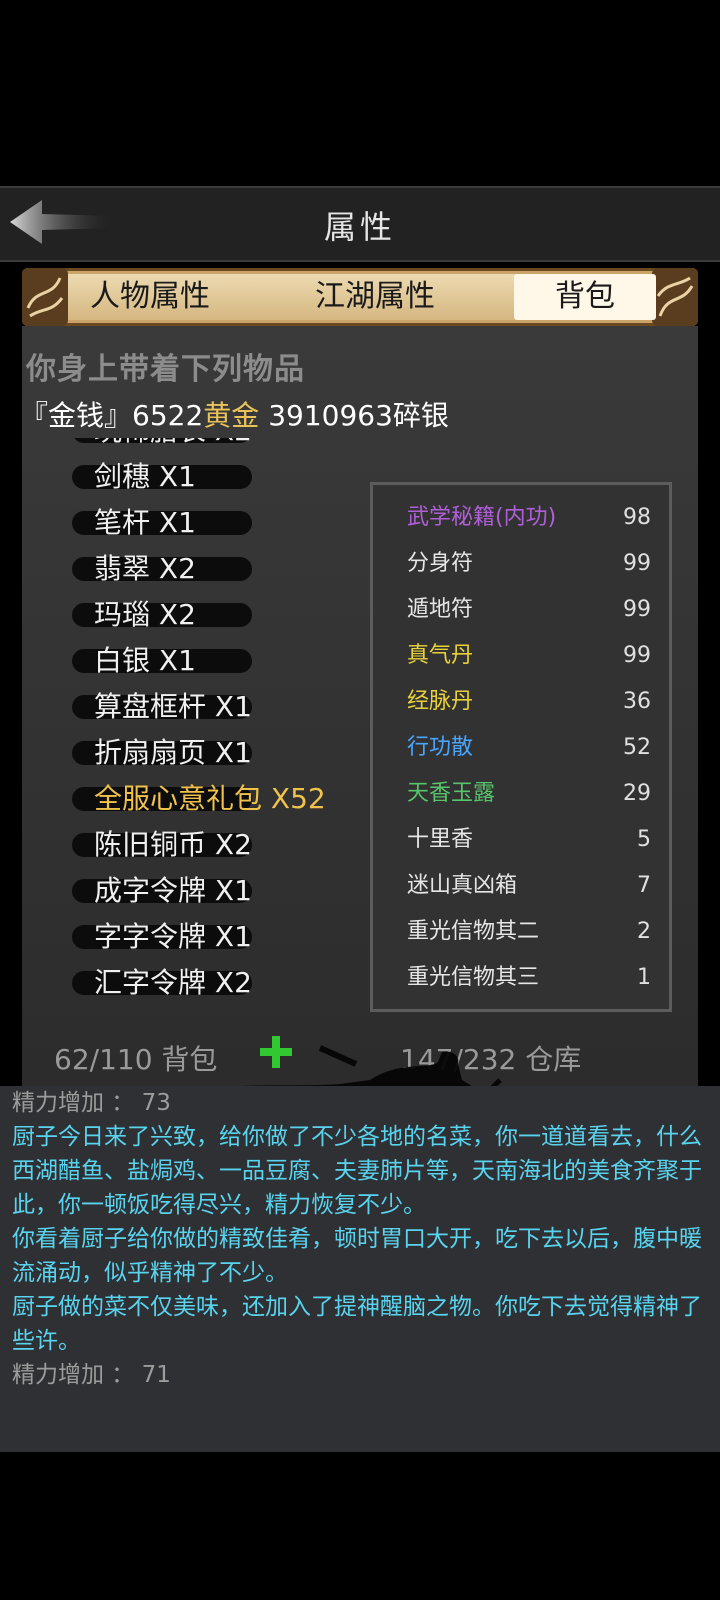  Describe the element at coordinates (440, 839) in the screenshot. I see `consumable-name: 十里香` at that location.